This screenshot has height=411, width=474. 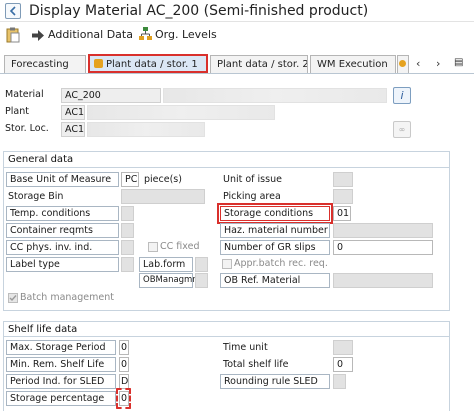 I want to click on cc-phys-inv-label: CC phys. inv. ind., so click(x=62, y=247).